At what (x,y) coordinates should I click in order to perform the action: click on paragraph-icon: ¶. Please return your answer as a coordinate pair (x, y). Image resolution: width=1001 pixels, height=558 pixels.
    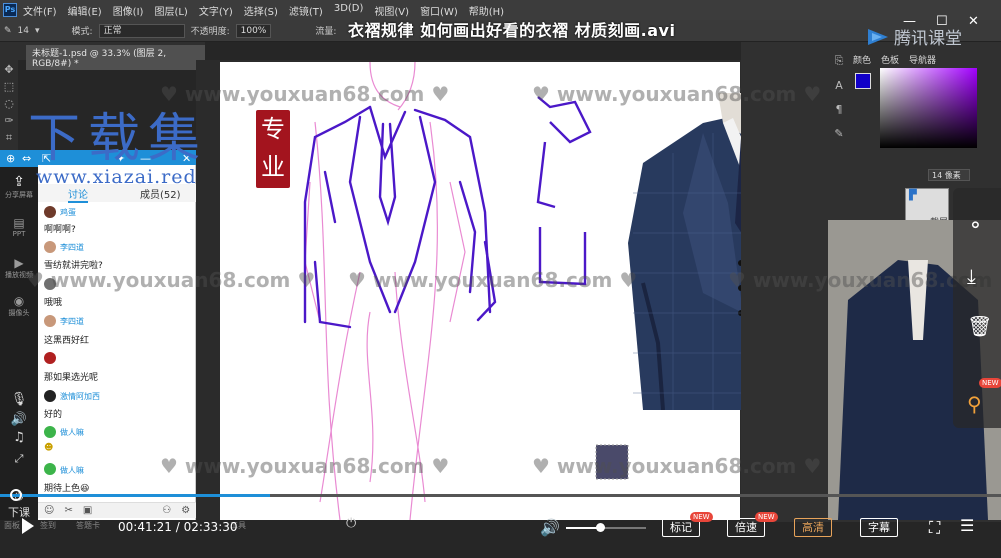
    Looking at the image, I should click on (839, 109).